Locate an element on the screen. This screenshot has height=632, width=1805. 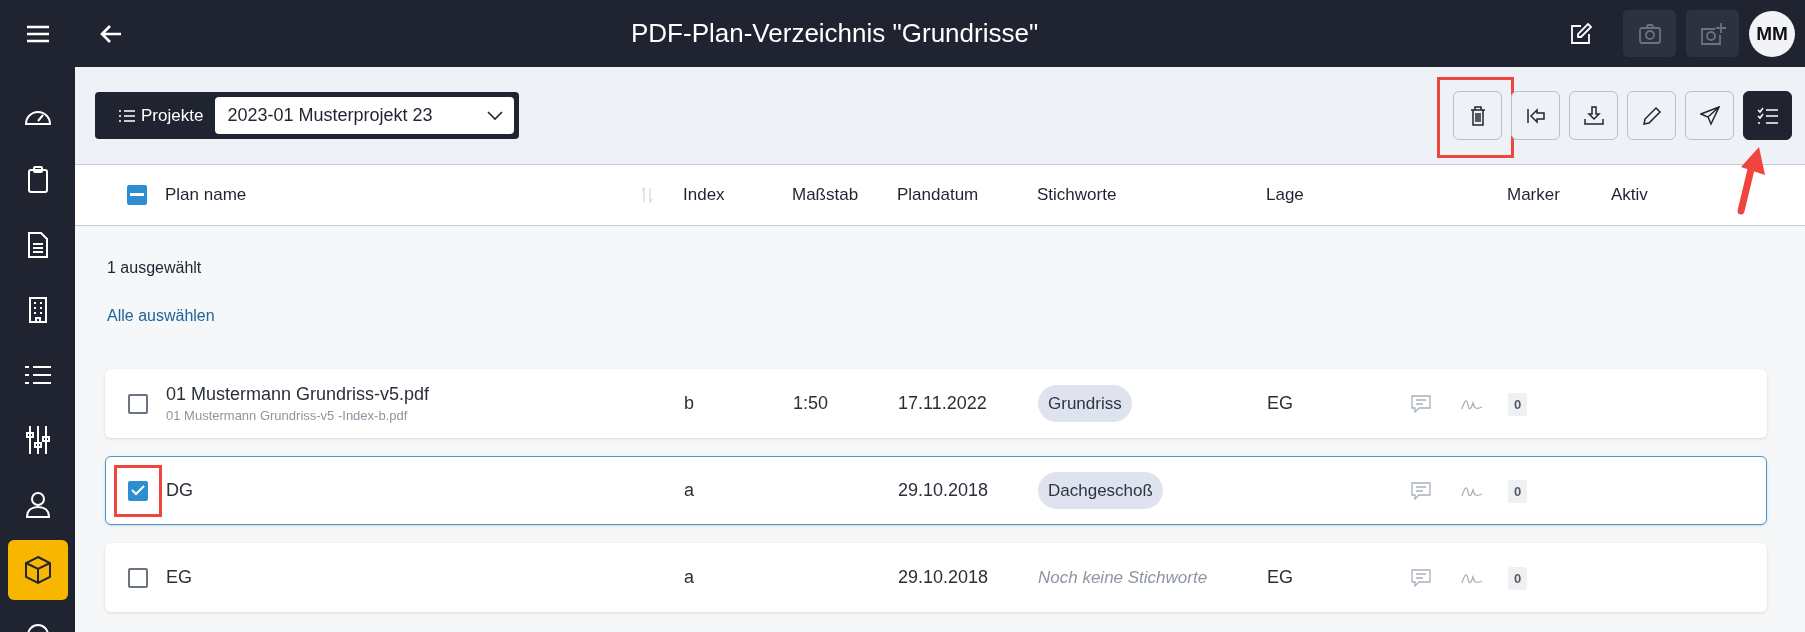
person-icon is located at coordinates (37, 505).